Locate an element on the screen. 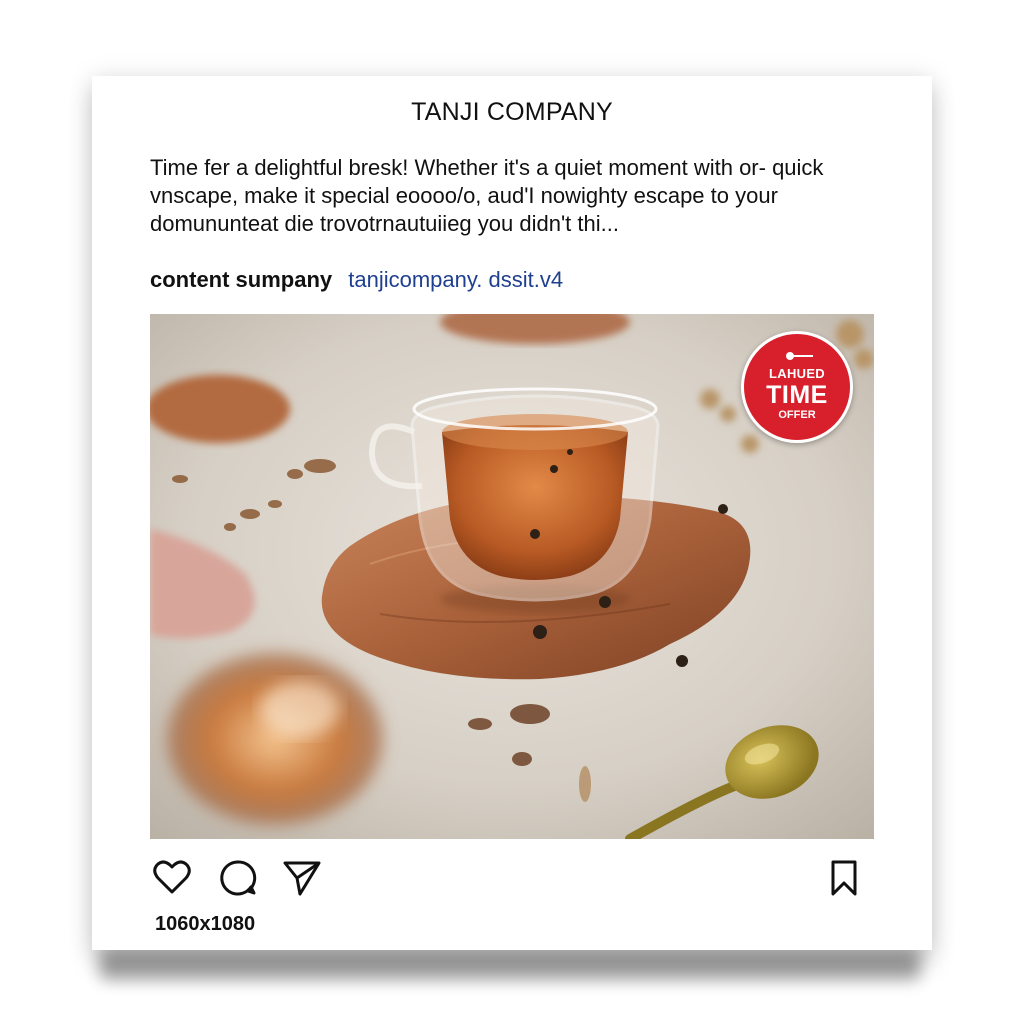 This screenshot has height=1024, width=1024. post-title: TANJI COMPANY is located at coordinates (512, 112).